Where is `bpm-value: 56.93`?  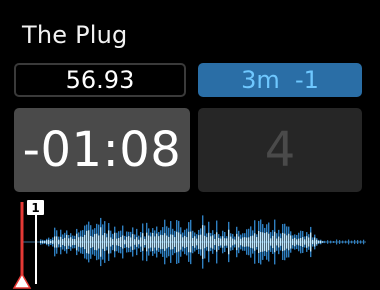 bpm-value: 56.93 is located at coordinates (100, 80).